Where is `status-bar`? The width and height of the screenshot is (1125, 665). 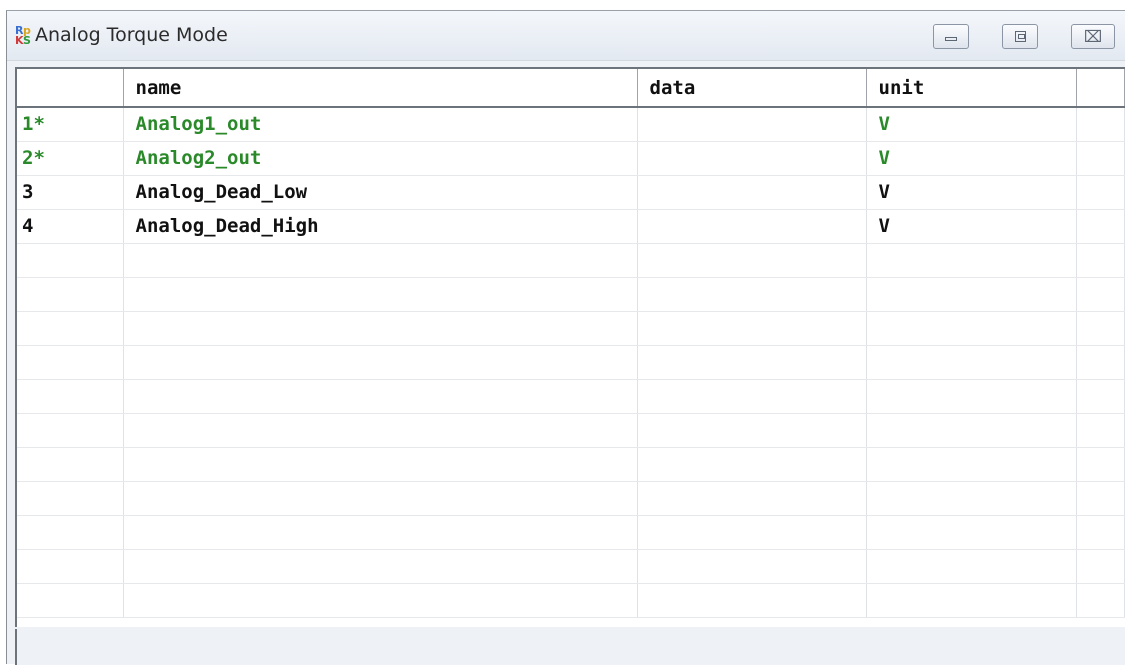 status-bar is located at coordinates (570, 647).